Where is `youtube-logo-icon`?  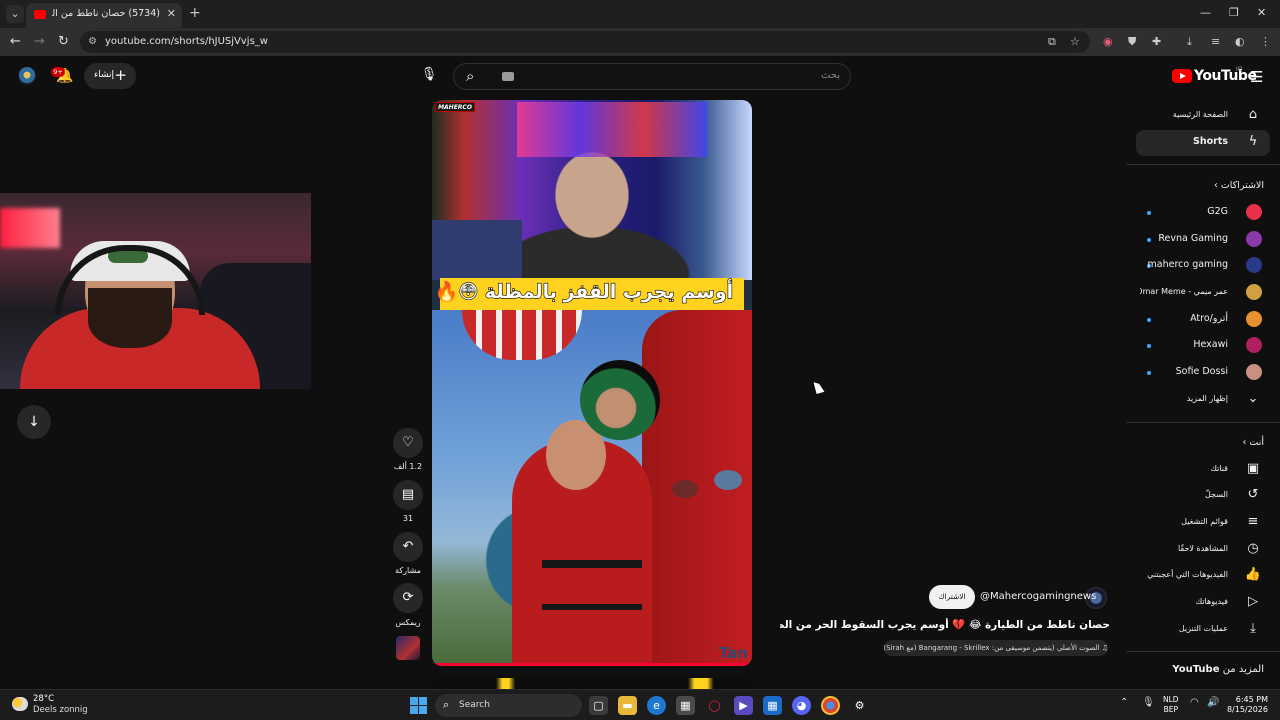
youtube-logo-icon is located at coordinates (1182, 76).